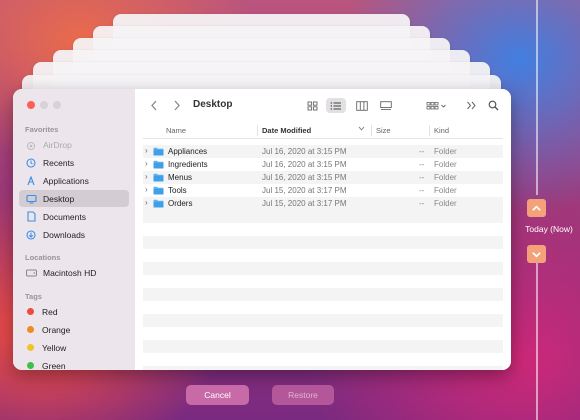 The image size is (580, 420). What do you see at coordinates (188, 164) in the screenshot?
I see `file-name: Ingredients` at bounding box center [188, 164].